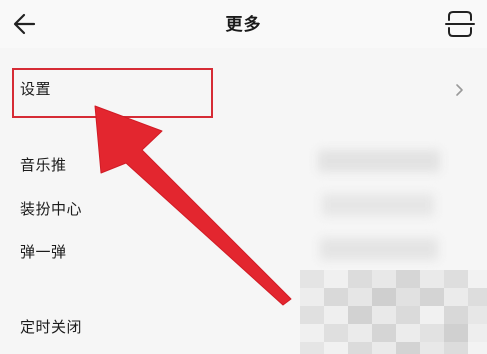  I want to click on top-bar: 更多, so click(243, 24).